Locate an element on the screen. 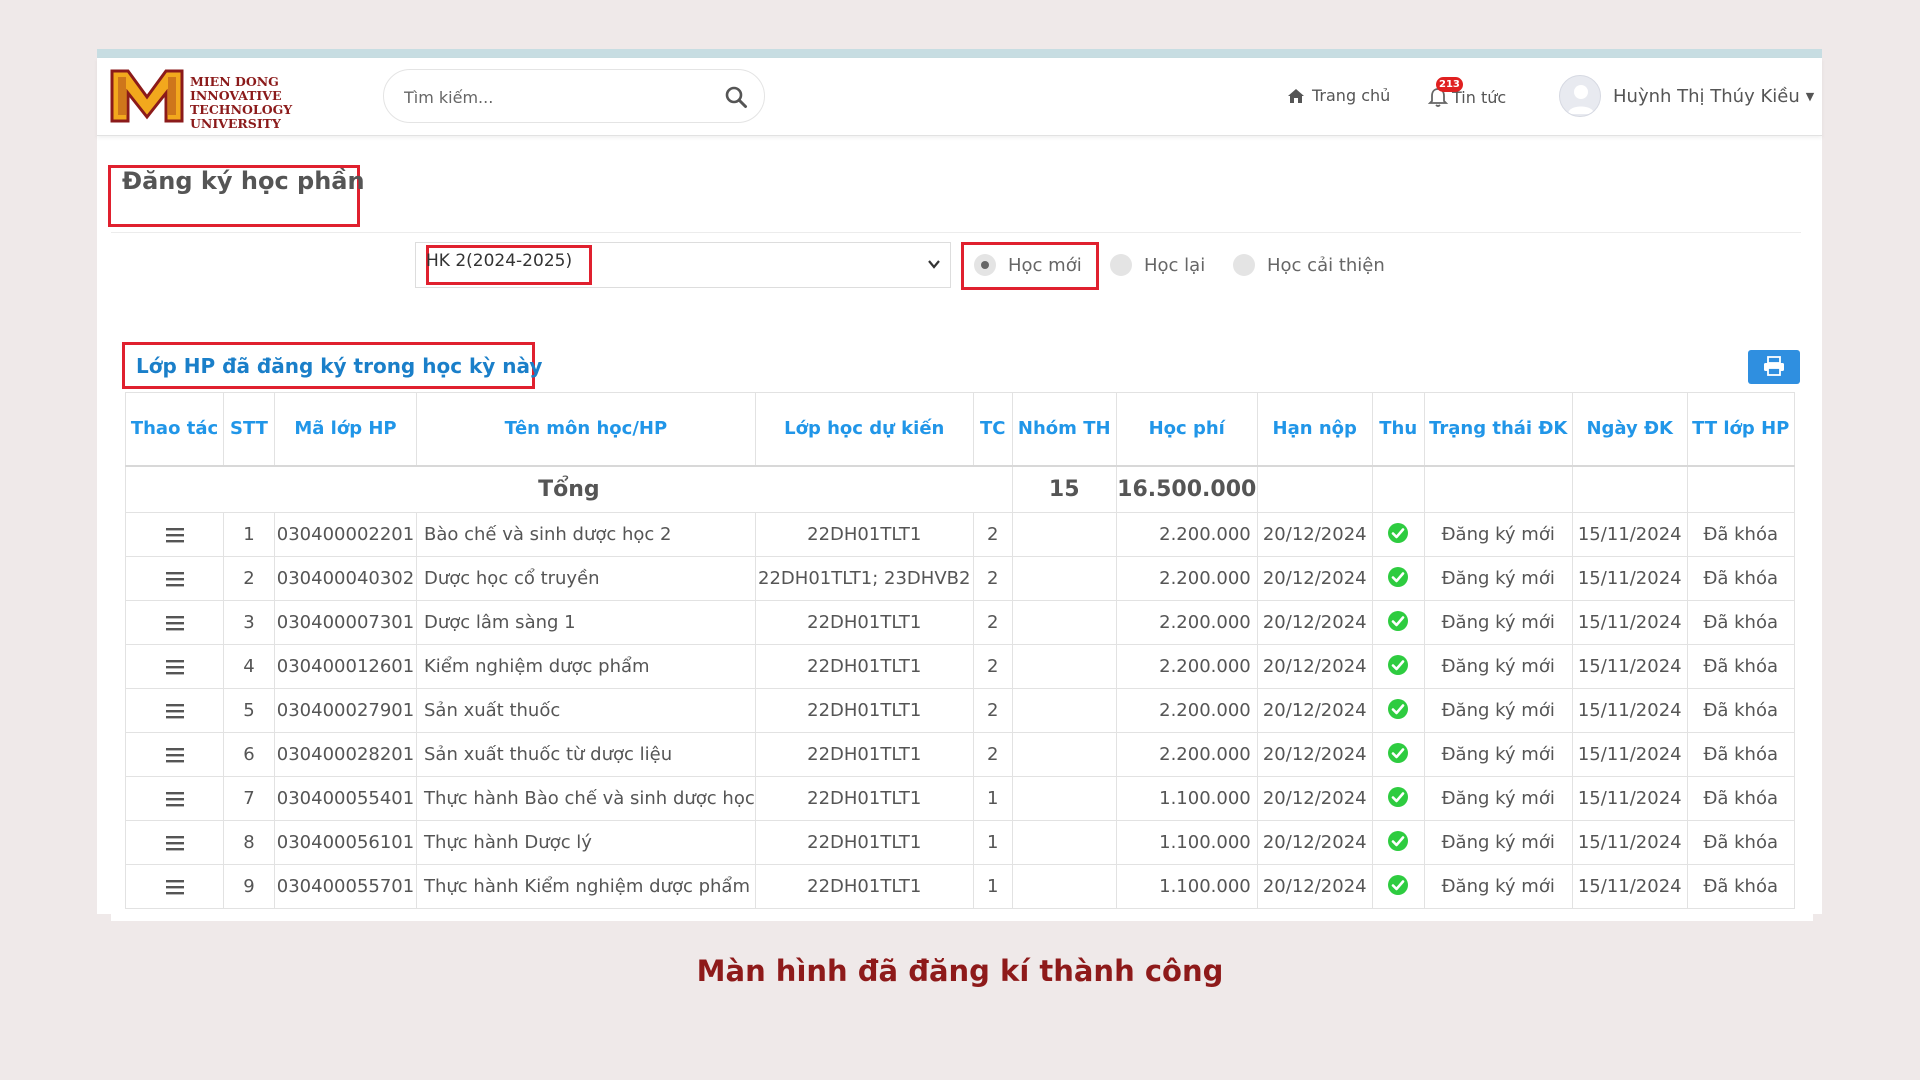 The image size is (1920, 1080). total-label: Tổng is located at coordinates (569, 489).